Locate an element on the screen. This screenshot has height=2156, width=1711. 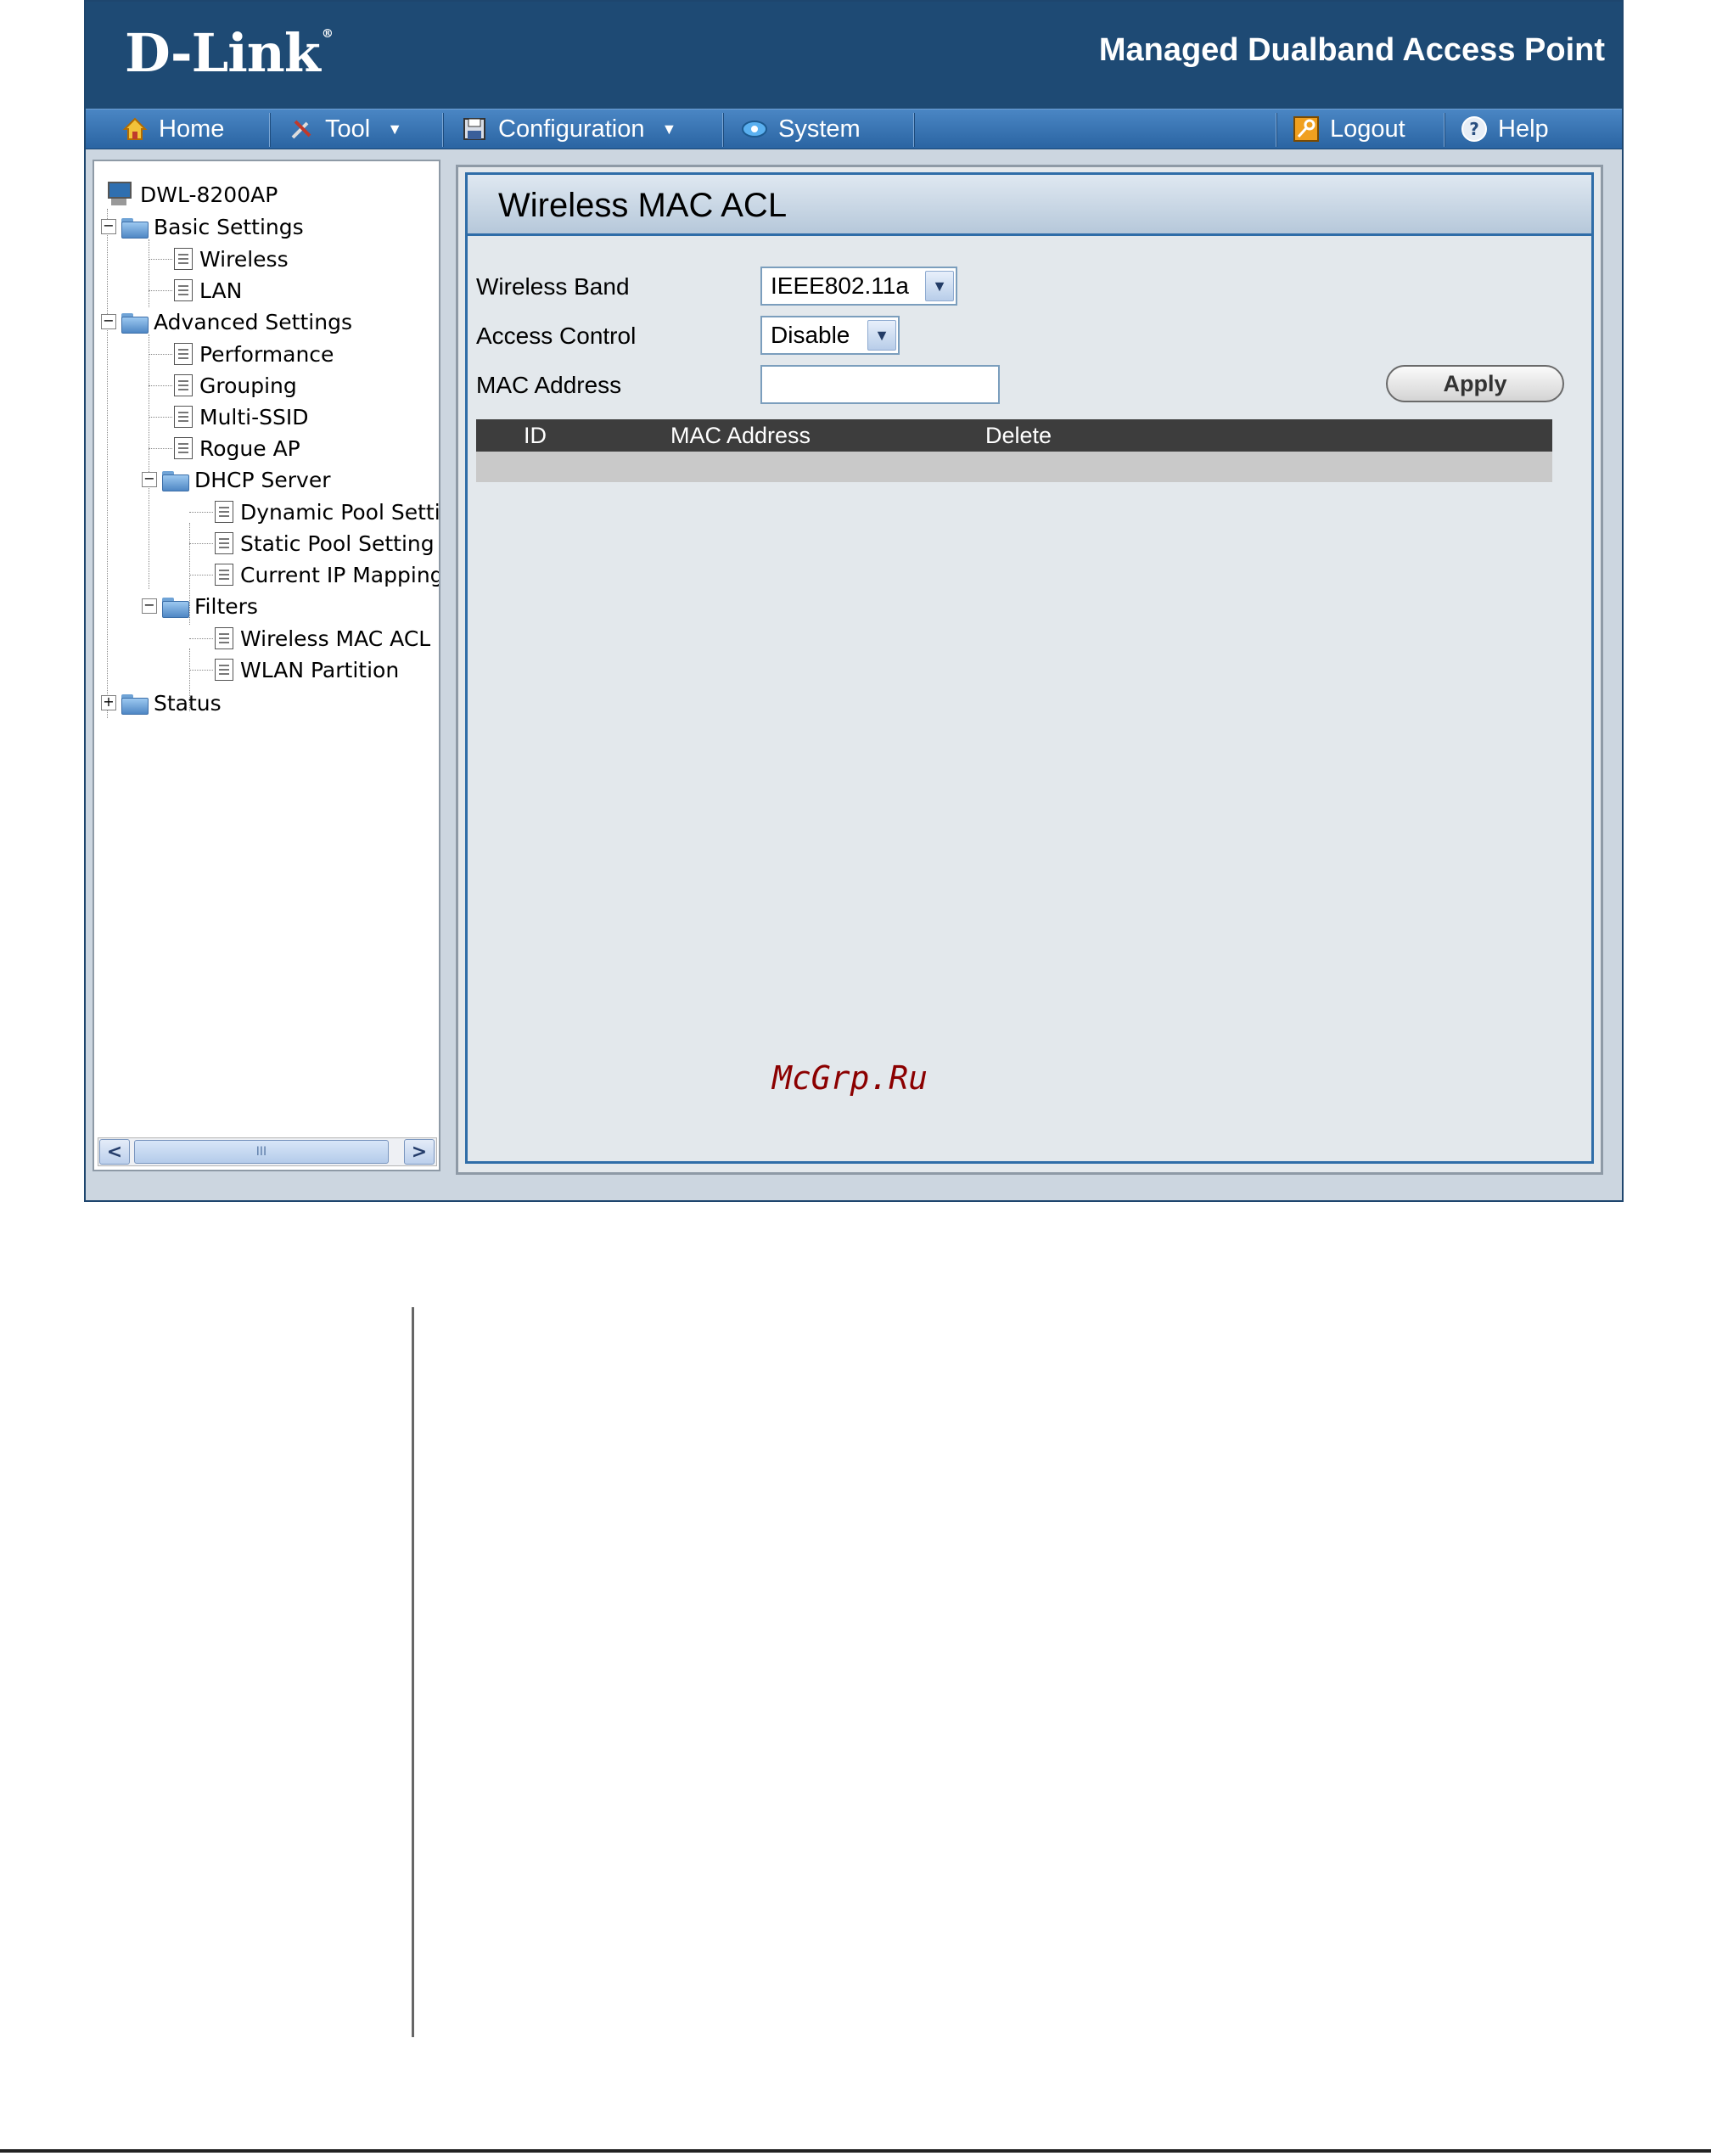
tree-item-dhcp-server: − DHCP Server is located at coordinates (236, 479).